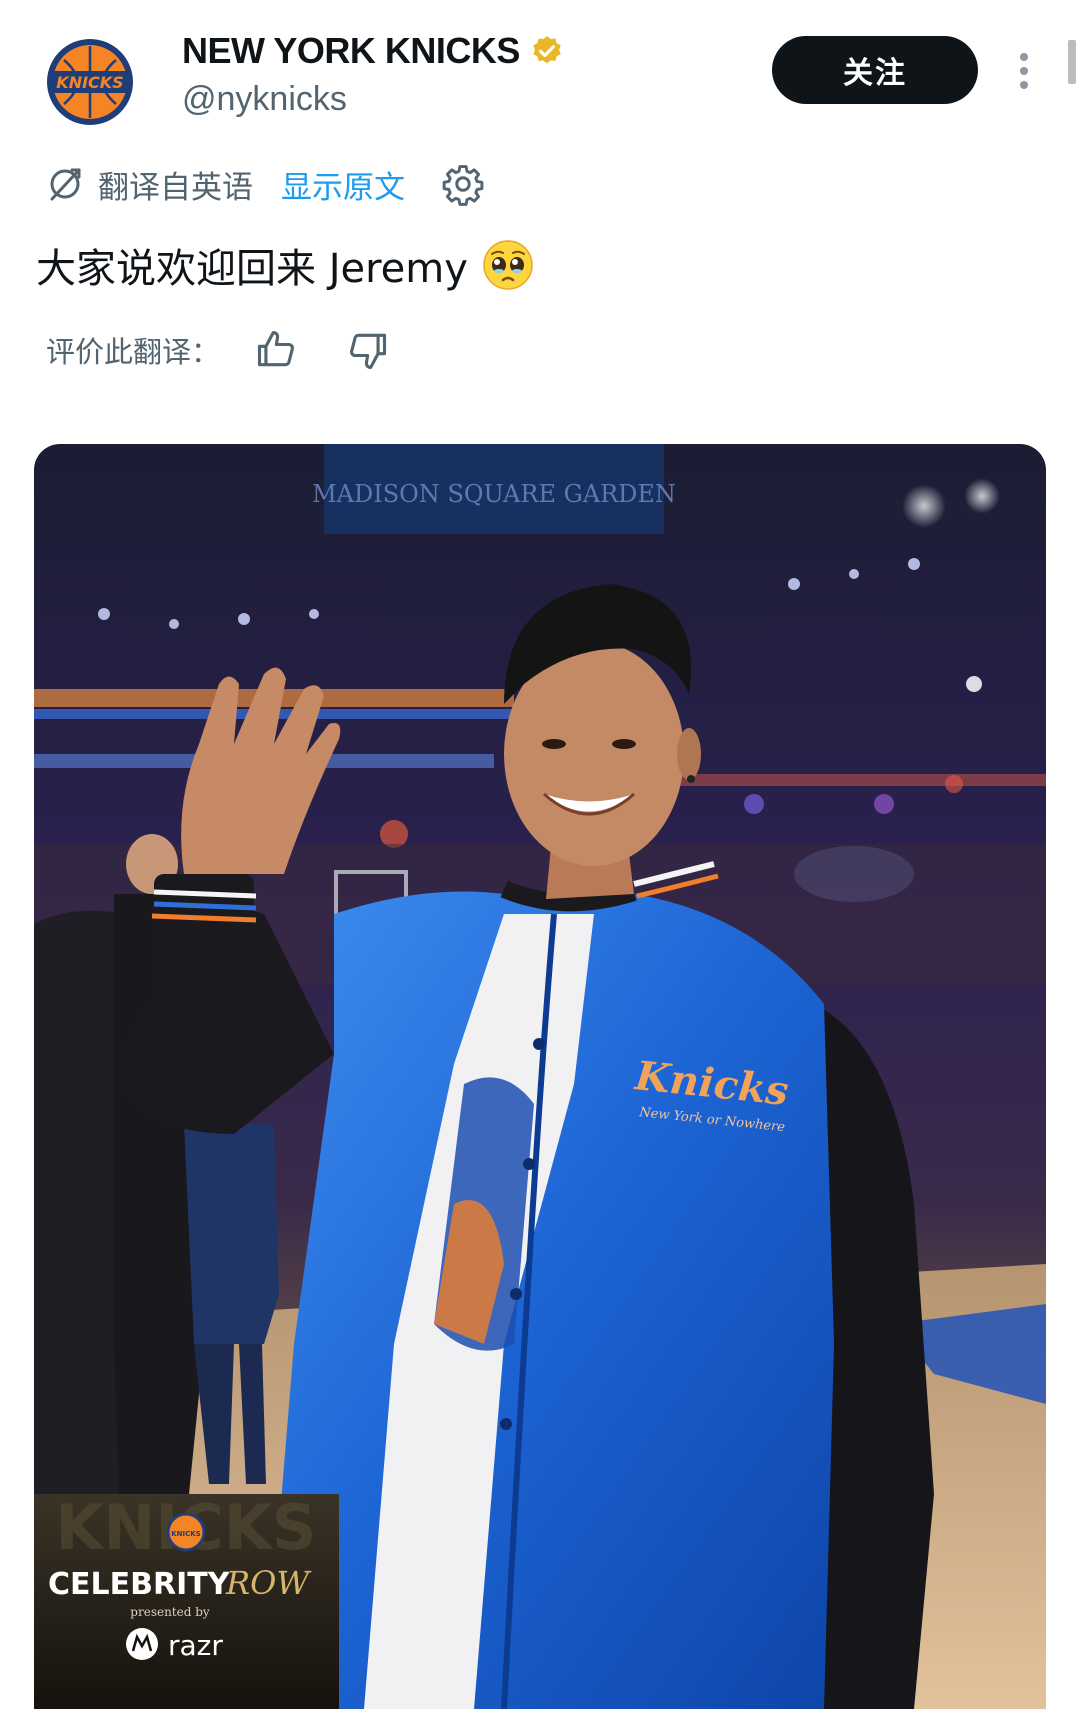 The width and height of the screenshot is (1080, 1709). I want to click on avatar: KNICKS, so click(90, 82).